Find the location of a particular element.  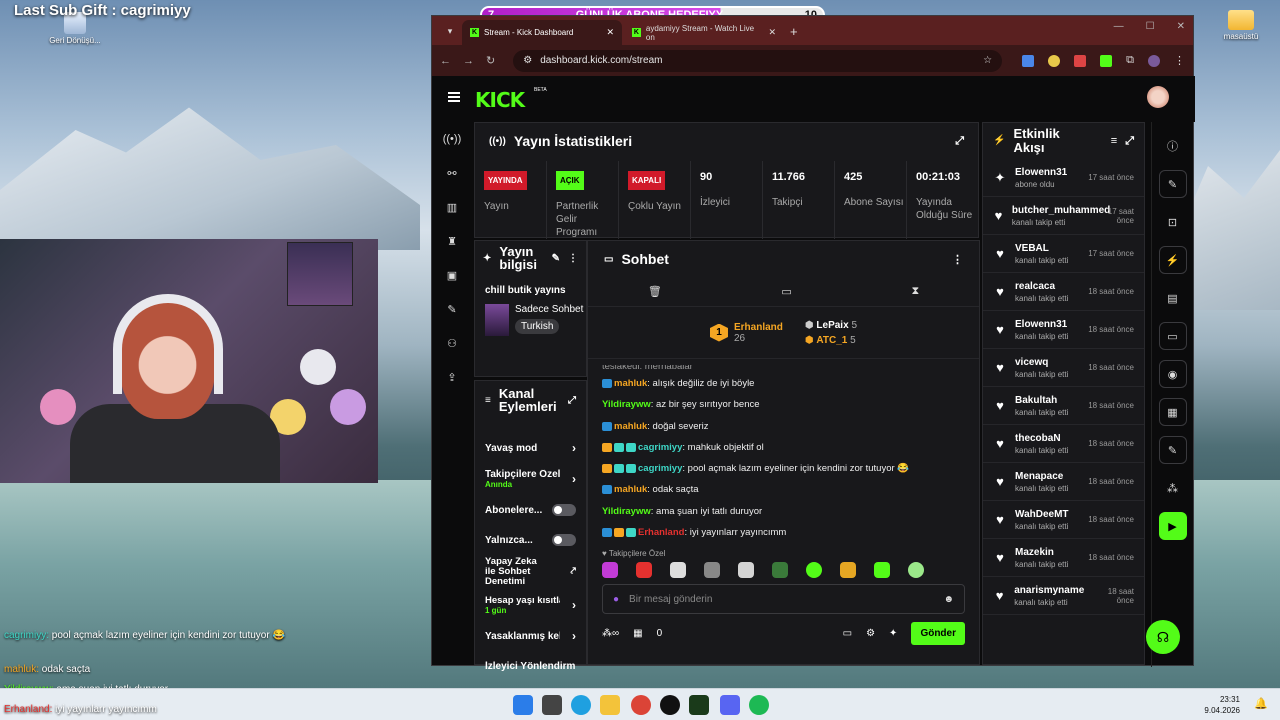

tab-kick-dashboard: K Stream - Kick Dashboard ✕ is located at coordinates (542, 32).